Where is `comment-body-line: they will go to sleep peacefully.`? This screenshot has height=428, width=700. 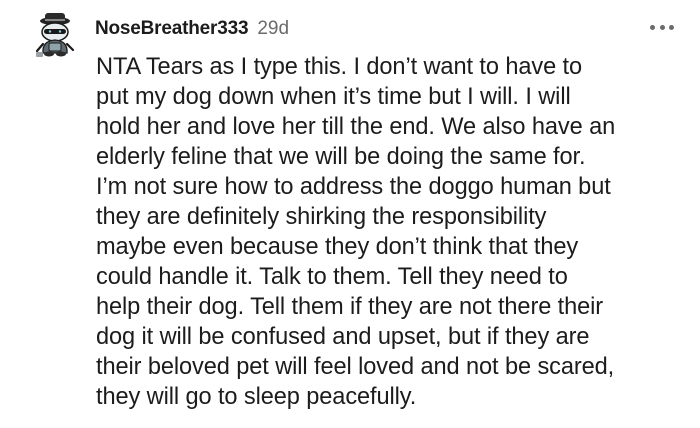
comment-body-line: they will go to sleep peacefully. is located at coordinates (256, 397).